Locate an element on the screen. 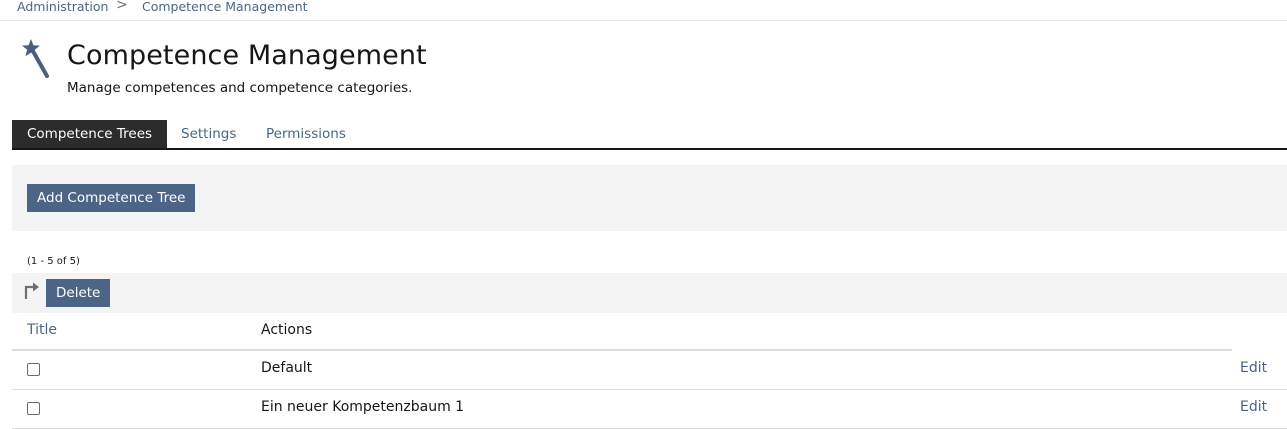  table-row: Default Edit is located at coordinates (649, 370).